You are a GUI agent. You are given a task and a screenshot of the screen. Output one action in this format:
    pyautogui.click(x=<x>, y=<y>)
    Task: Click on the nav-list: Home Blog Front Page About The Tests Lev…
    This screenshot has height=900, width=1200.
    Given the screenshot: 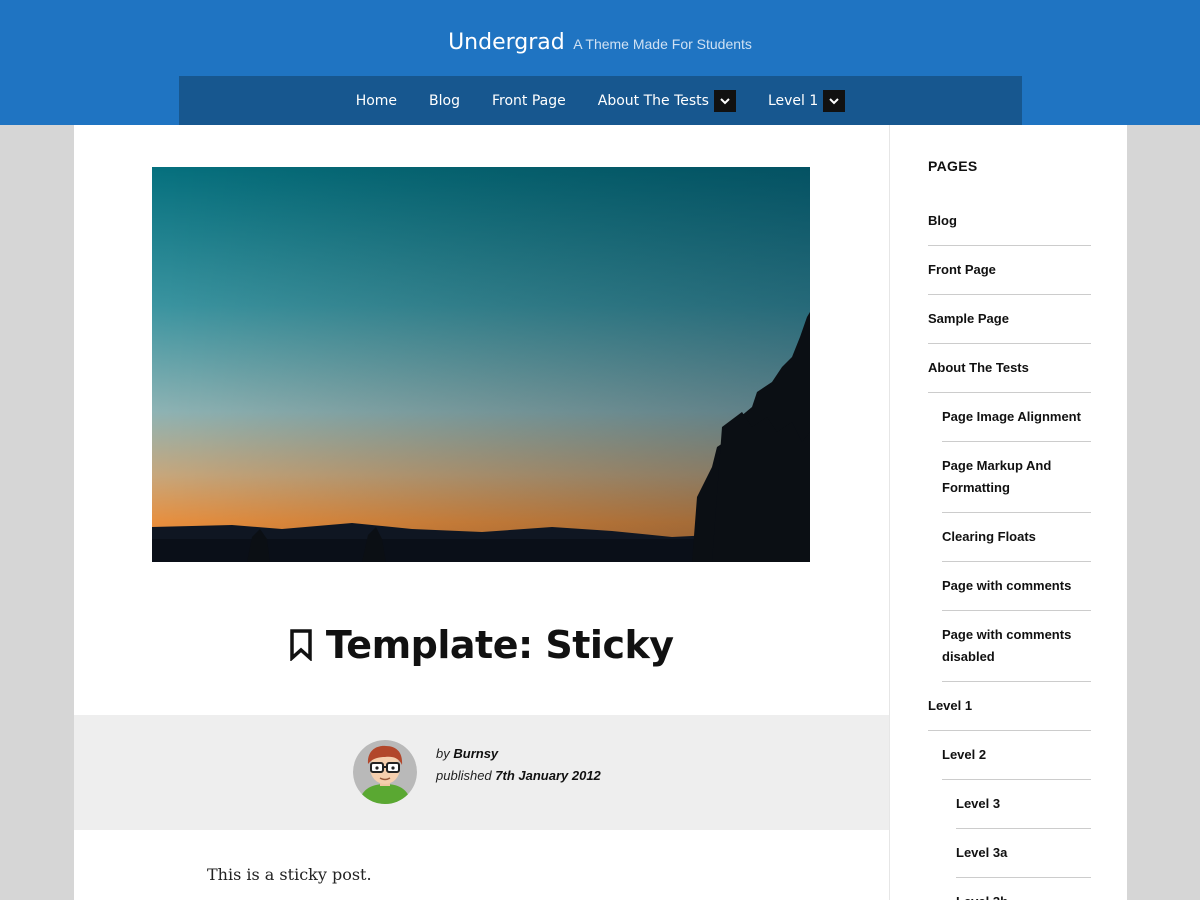 What is the action you would take?
    pyautogui.click(x=600, y=100)
    